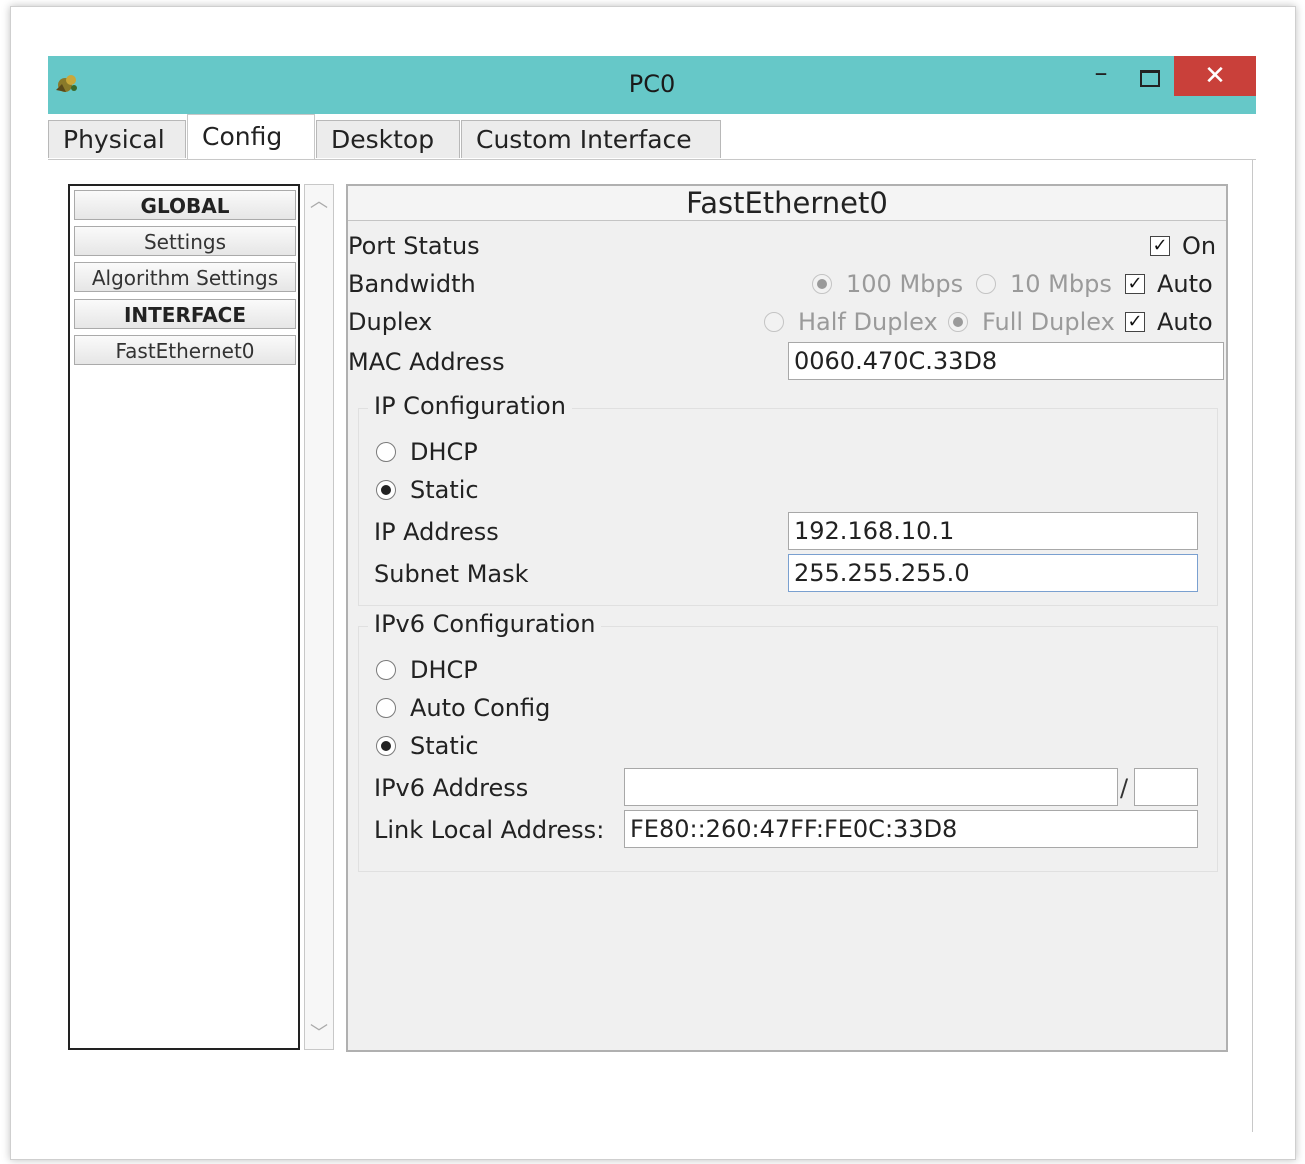 The width and height of the screenshot is (1305, 1164). What do you see at coordinates (185, 205) in the screenshot?
I see `sidebar-header-global: GLOBAL` at bounding box center [185, 205].